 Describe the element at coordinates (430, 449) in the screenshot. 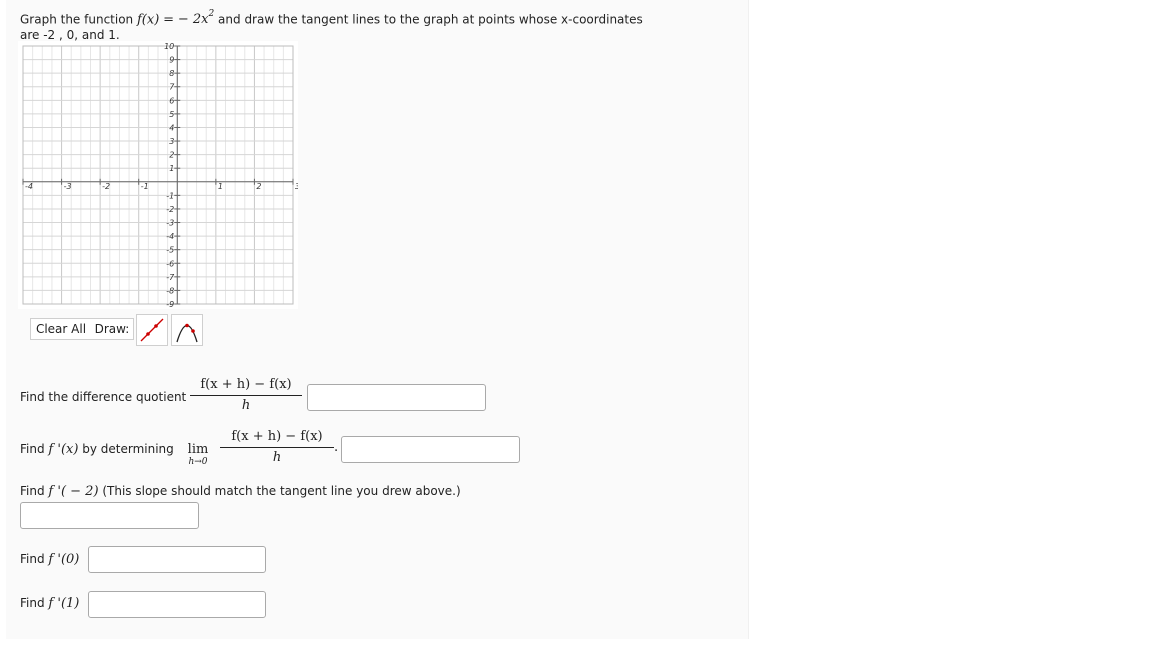

I see `fprime-x-input` at that location.